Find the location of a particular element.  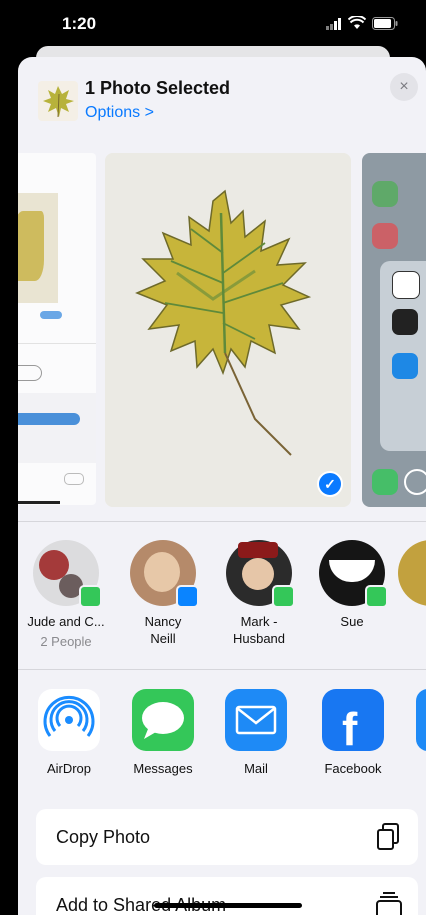

contact-suggestion is located at coordinates (412, 573).